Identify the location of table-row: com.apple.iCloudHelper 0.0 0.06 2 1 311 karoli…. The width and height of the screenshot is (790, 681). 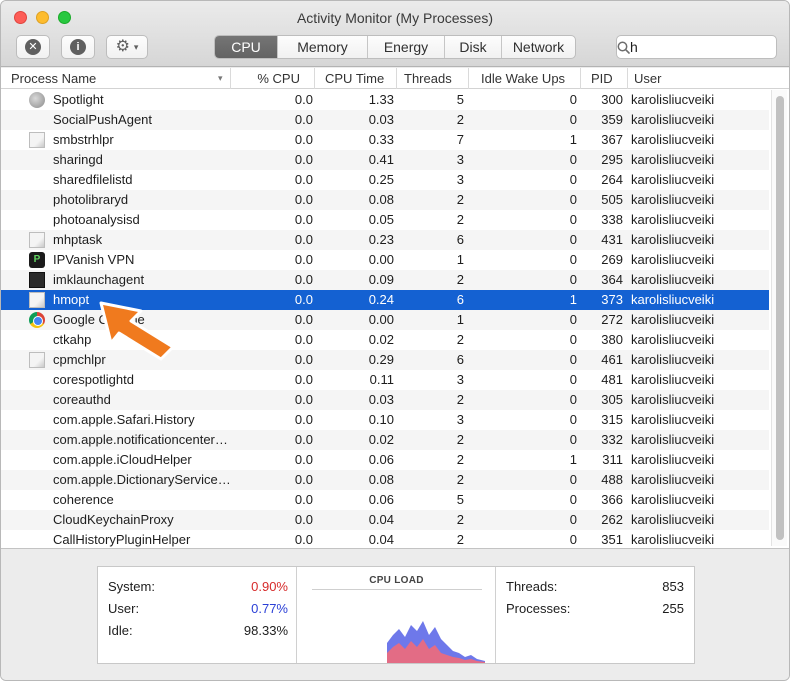
(385, 460).